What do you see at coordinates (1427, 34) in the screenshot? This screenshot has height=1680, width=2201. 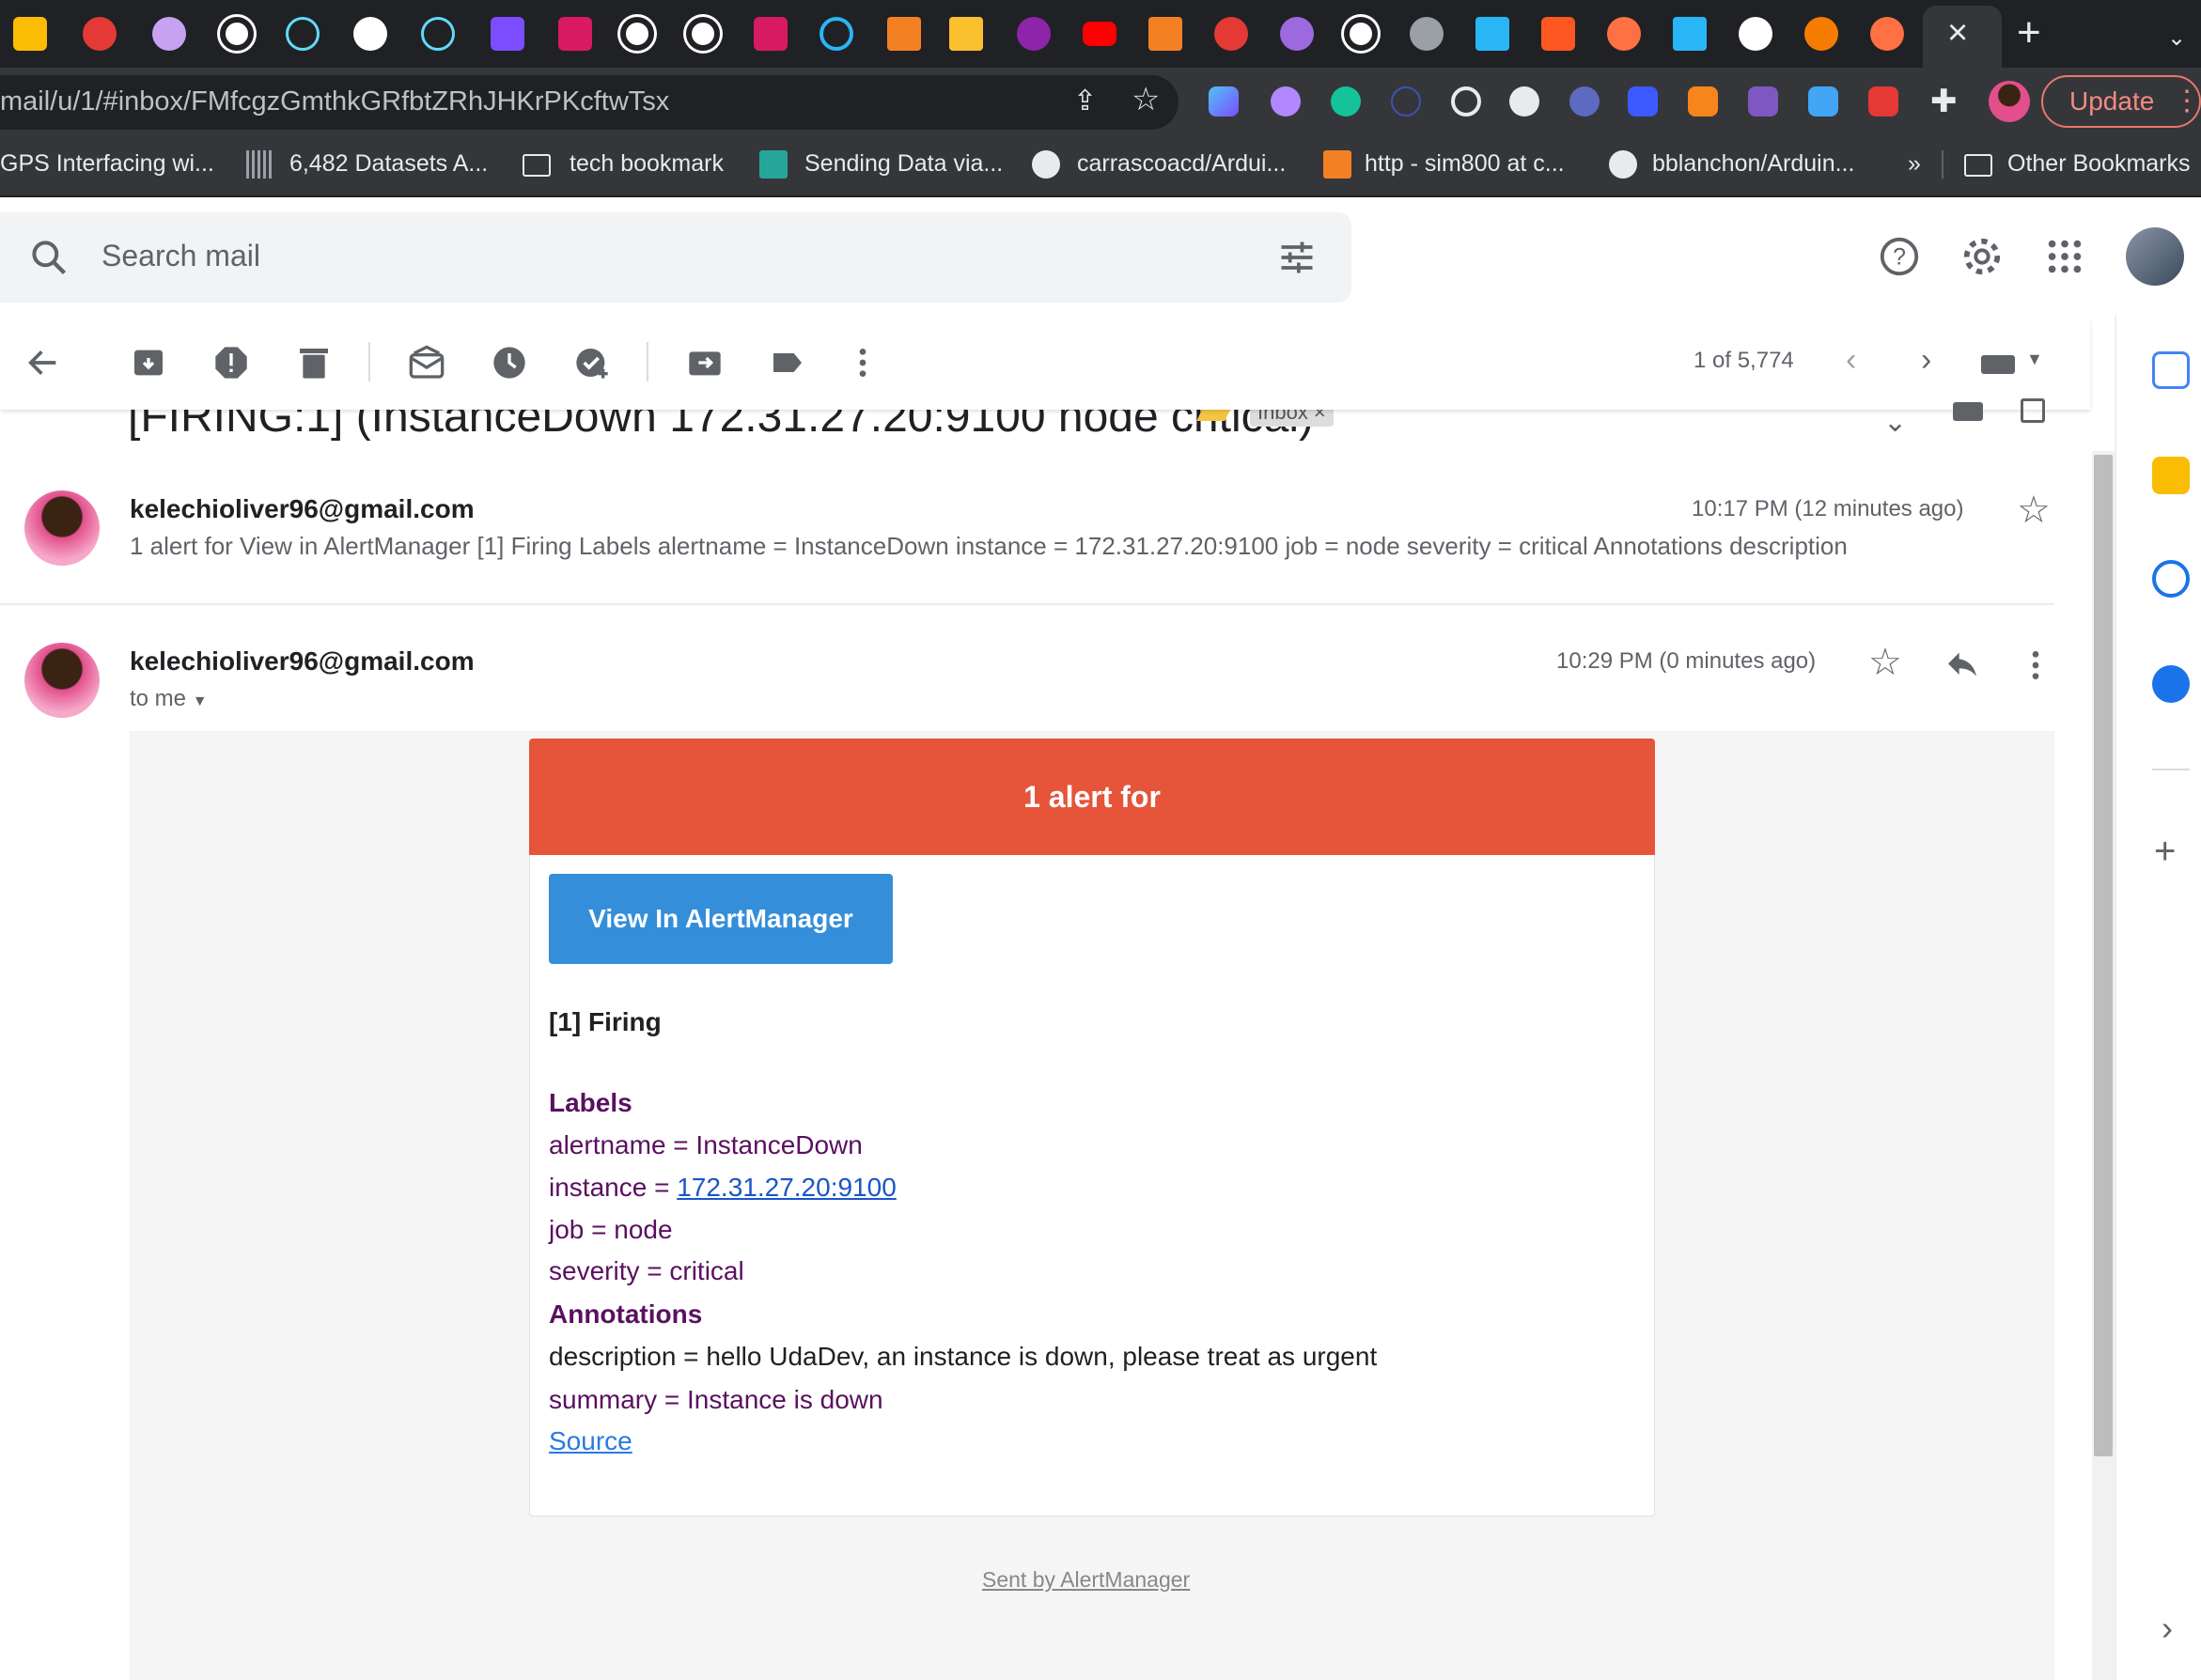 I see `globe-icon` at bounding box center [1427, 34].